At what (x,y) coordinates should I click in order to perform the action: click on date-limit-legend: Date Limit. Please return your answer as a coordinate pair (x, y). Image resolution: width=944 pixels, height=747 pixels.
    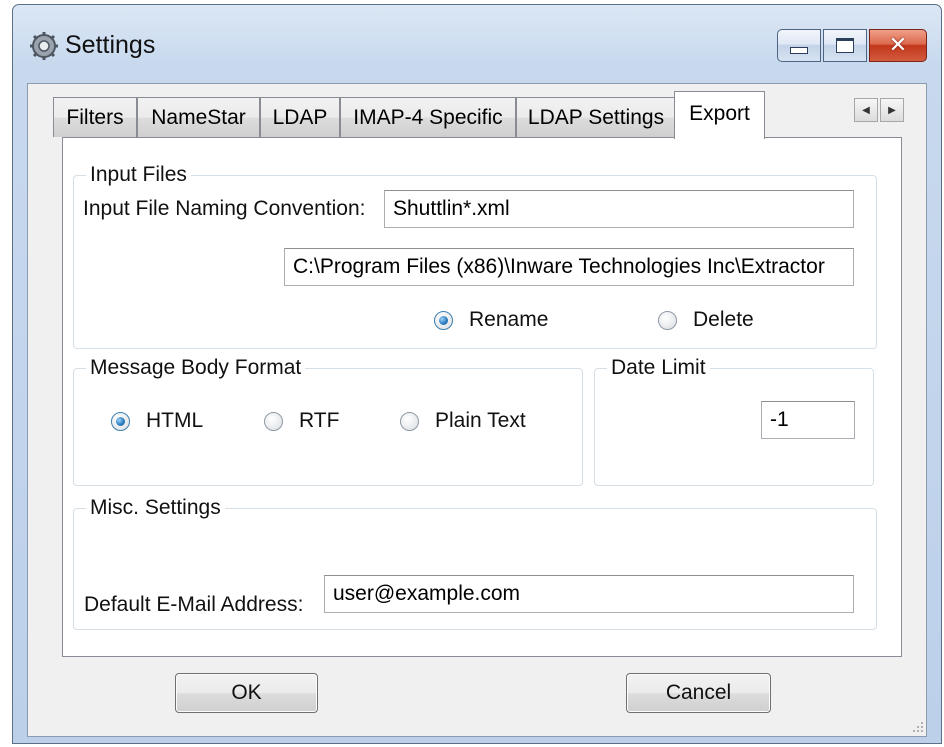
    Looking at the image, I should click on (658, 368).